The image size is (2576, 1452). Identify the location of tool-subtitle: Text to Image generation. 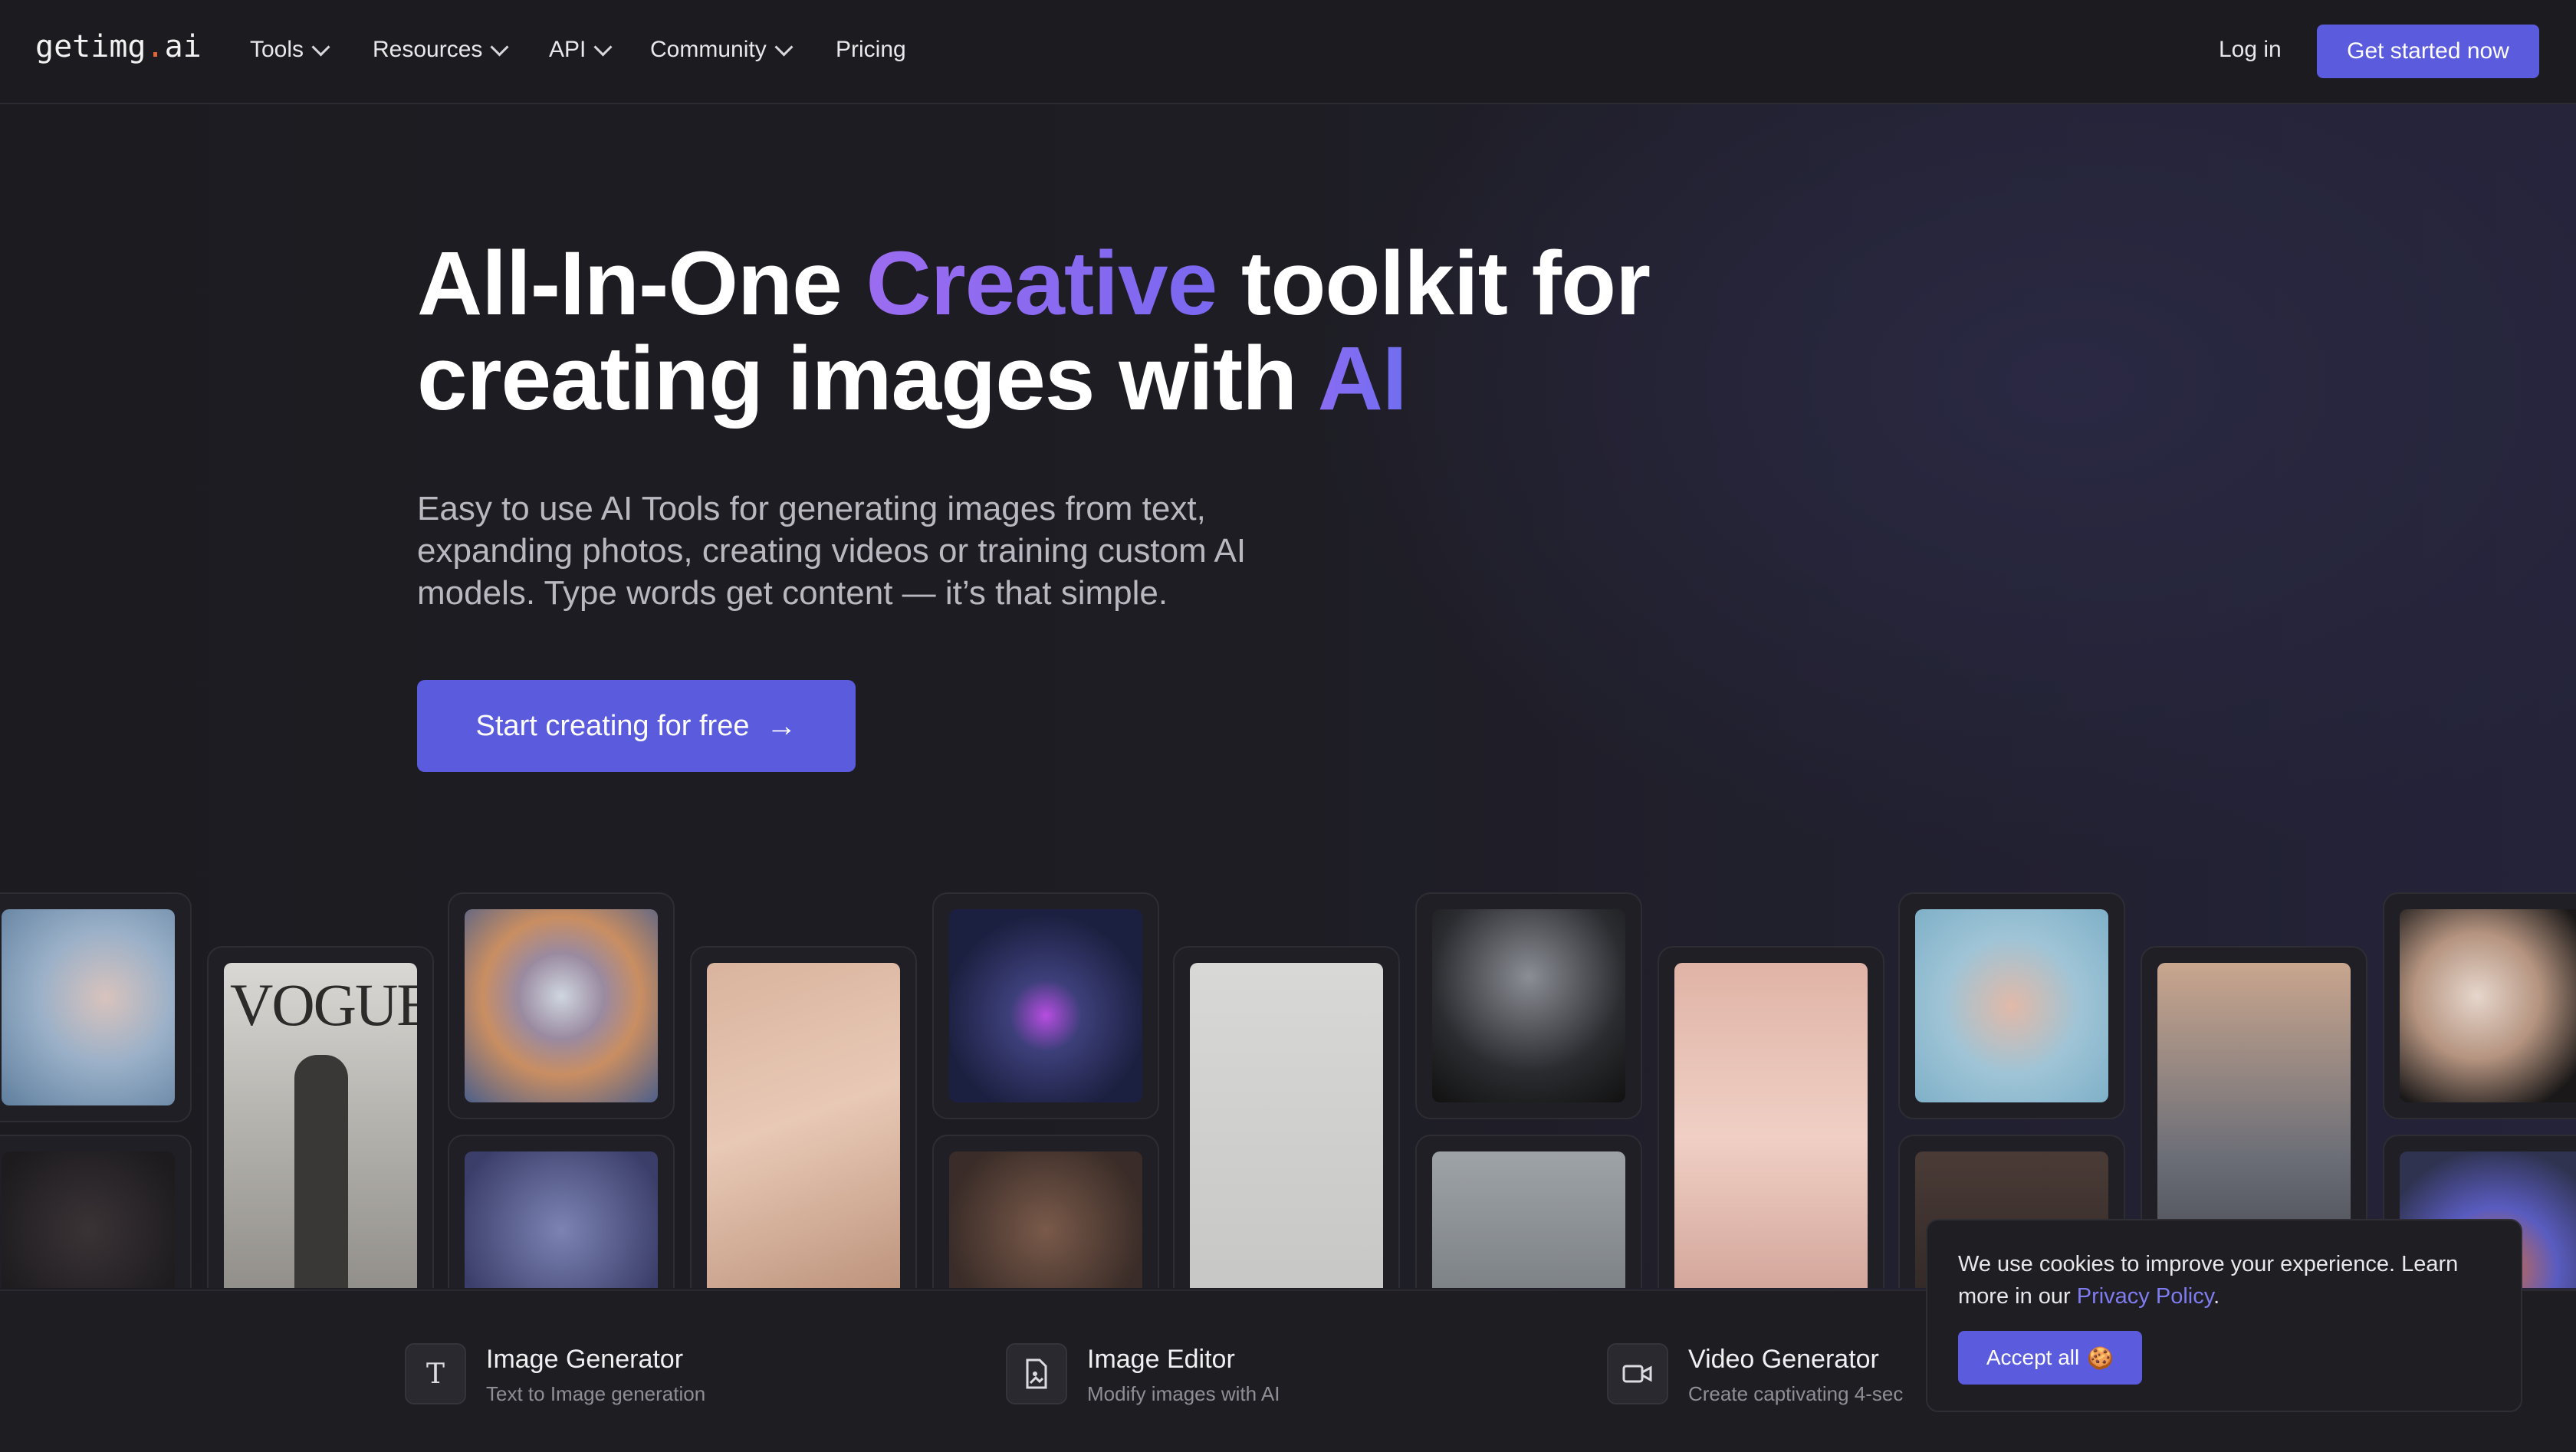
(596, 1393).